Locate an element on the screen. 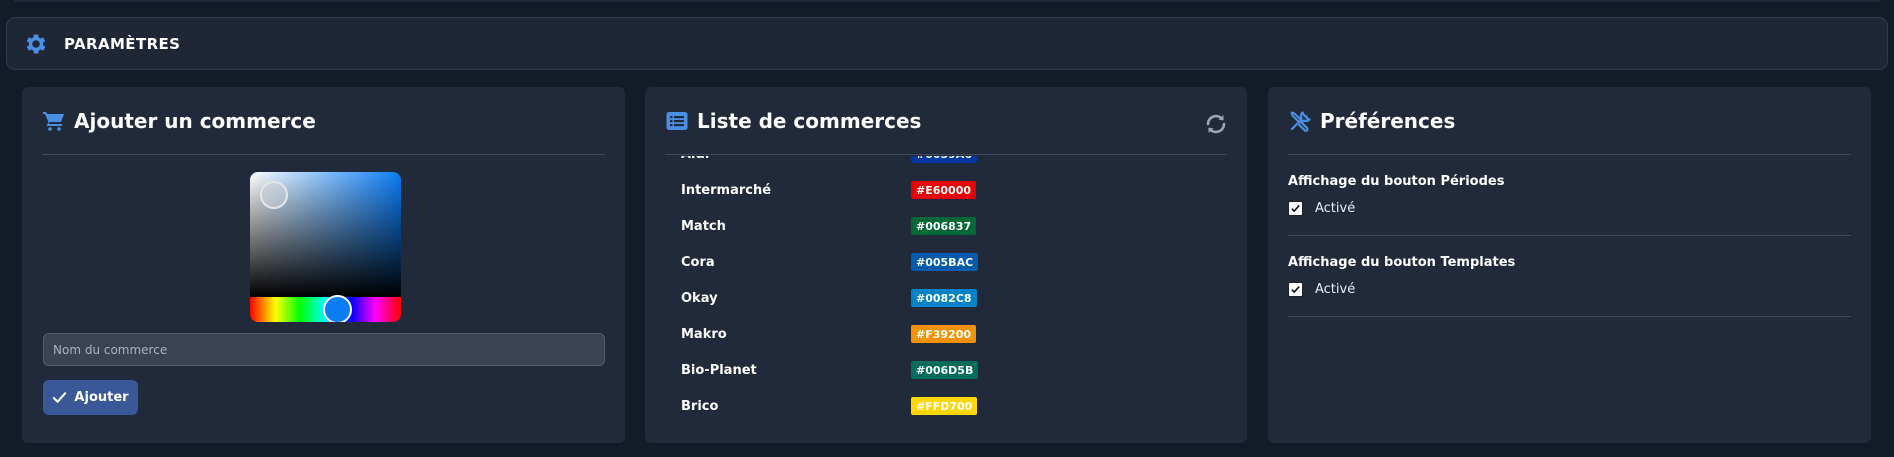  add-button-label: Ajouter is located at coordinates (101, 397).